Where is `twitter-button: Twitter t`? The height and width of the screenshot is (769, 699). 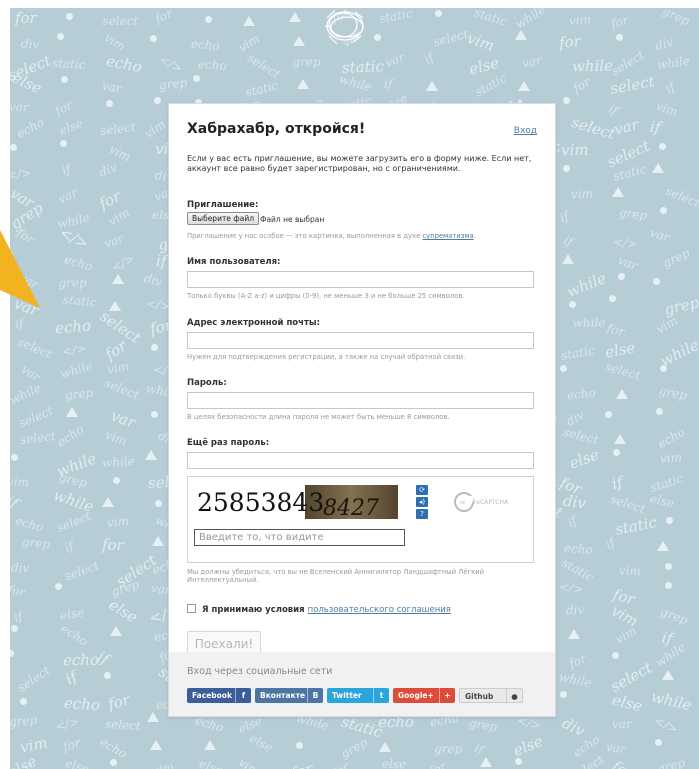
twitter-button: Twitter t is located at coordinates (358, 695).